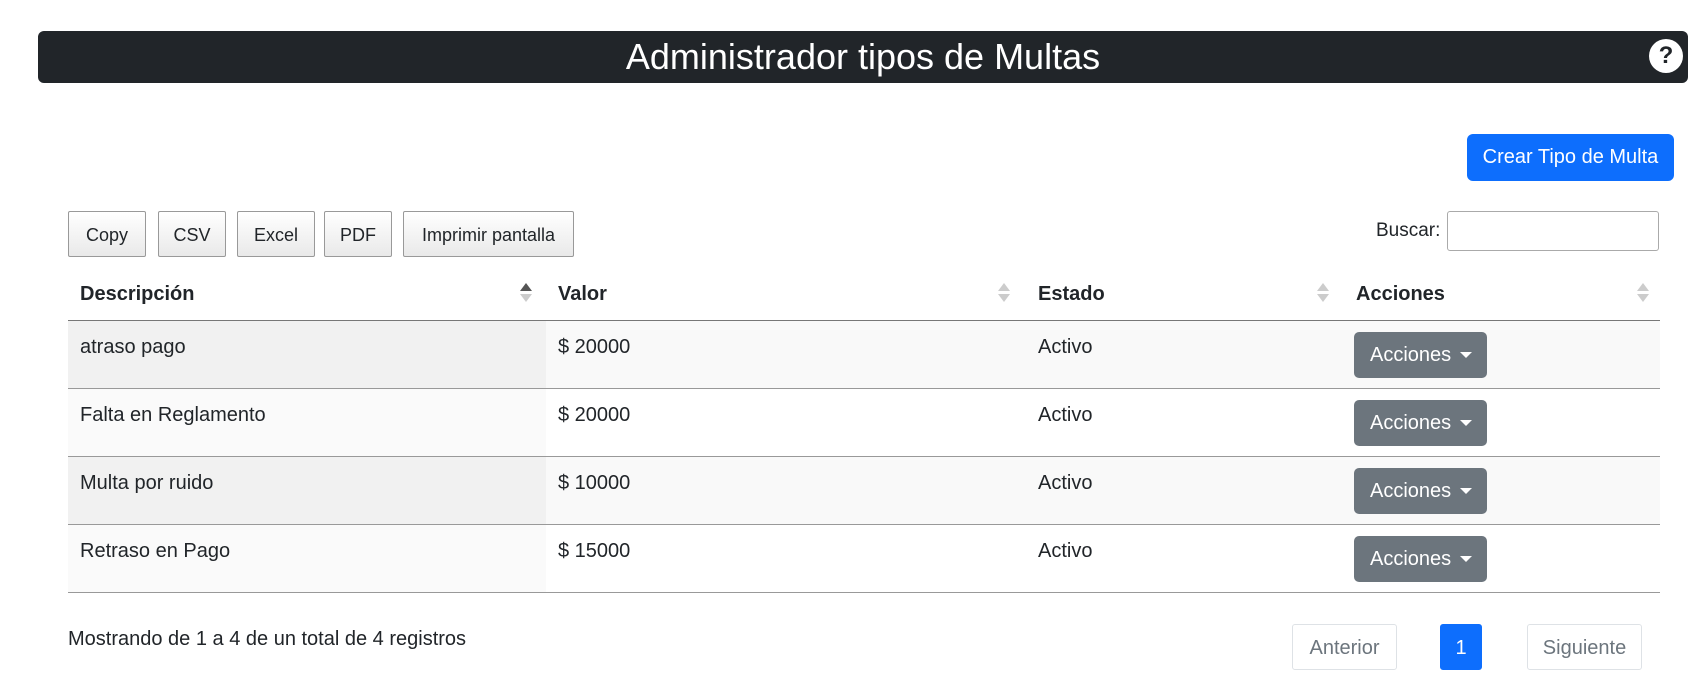 This screenshot has width=1696, height=681. I want to click on cell-valor: $ 10000, so click(594, 483).